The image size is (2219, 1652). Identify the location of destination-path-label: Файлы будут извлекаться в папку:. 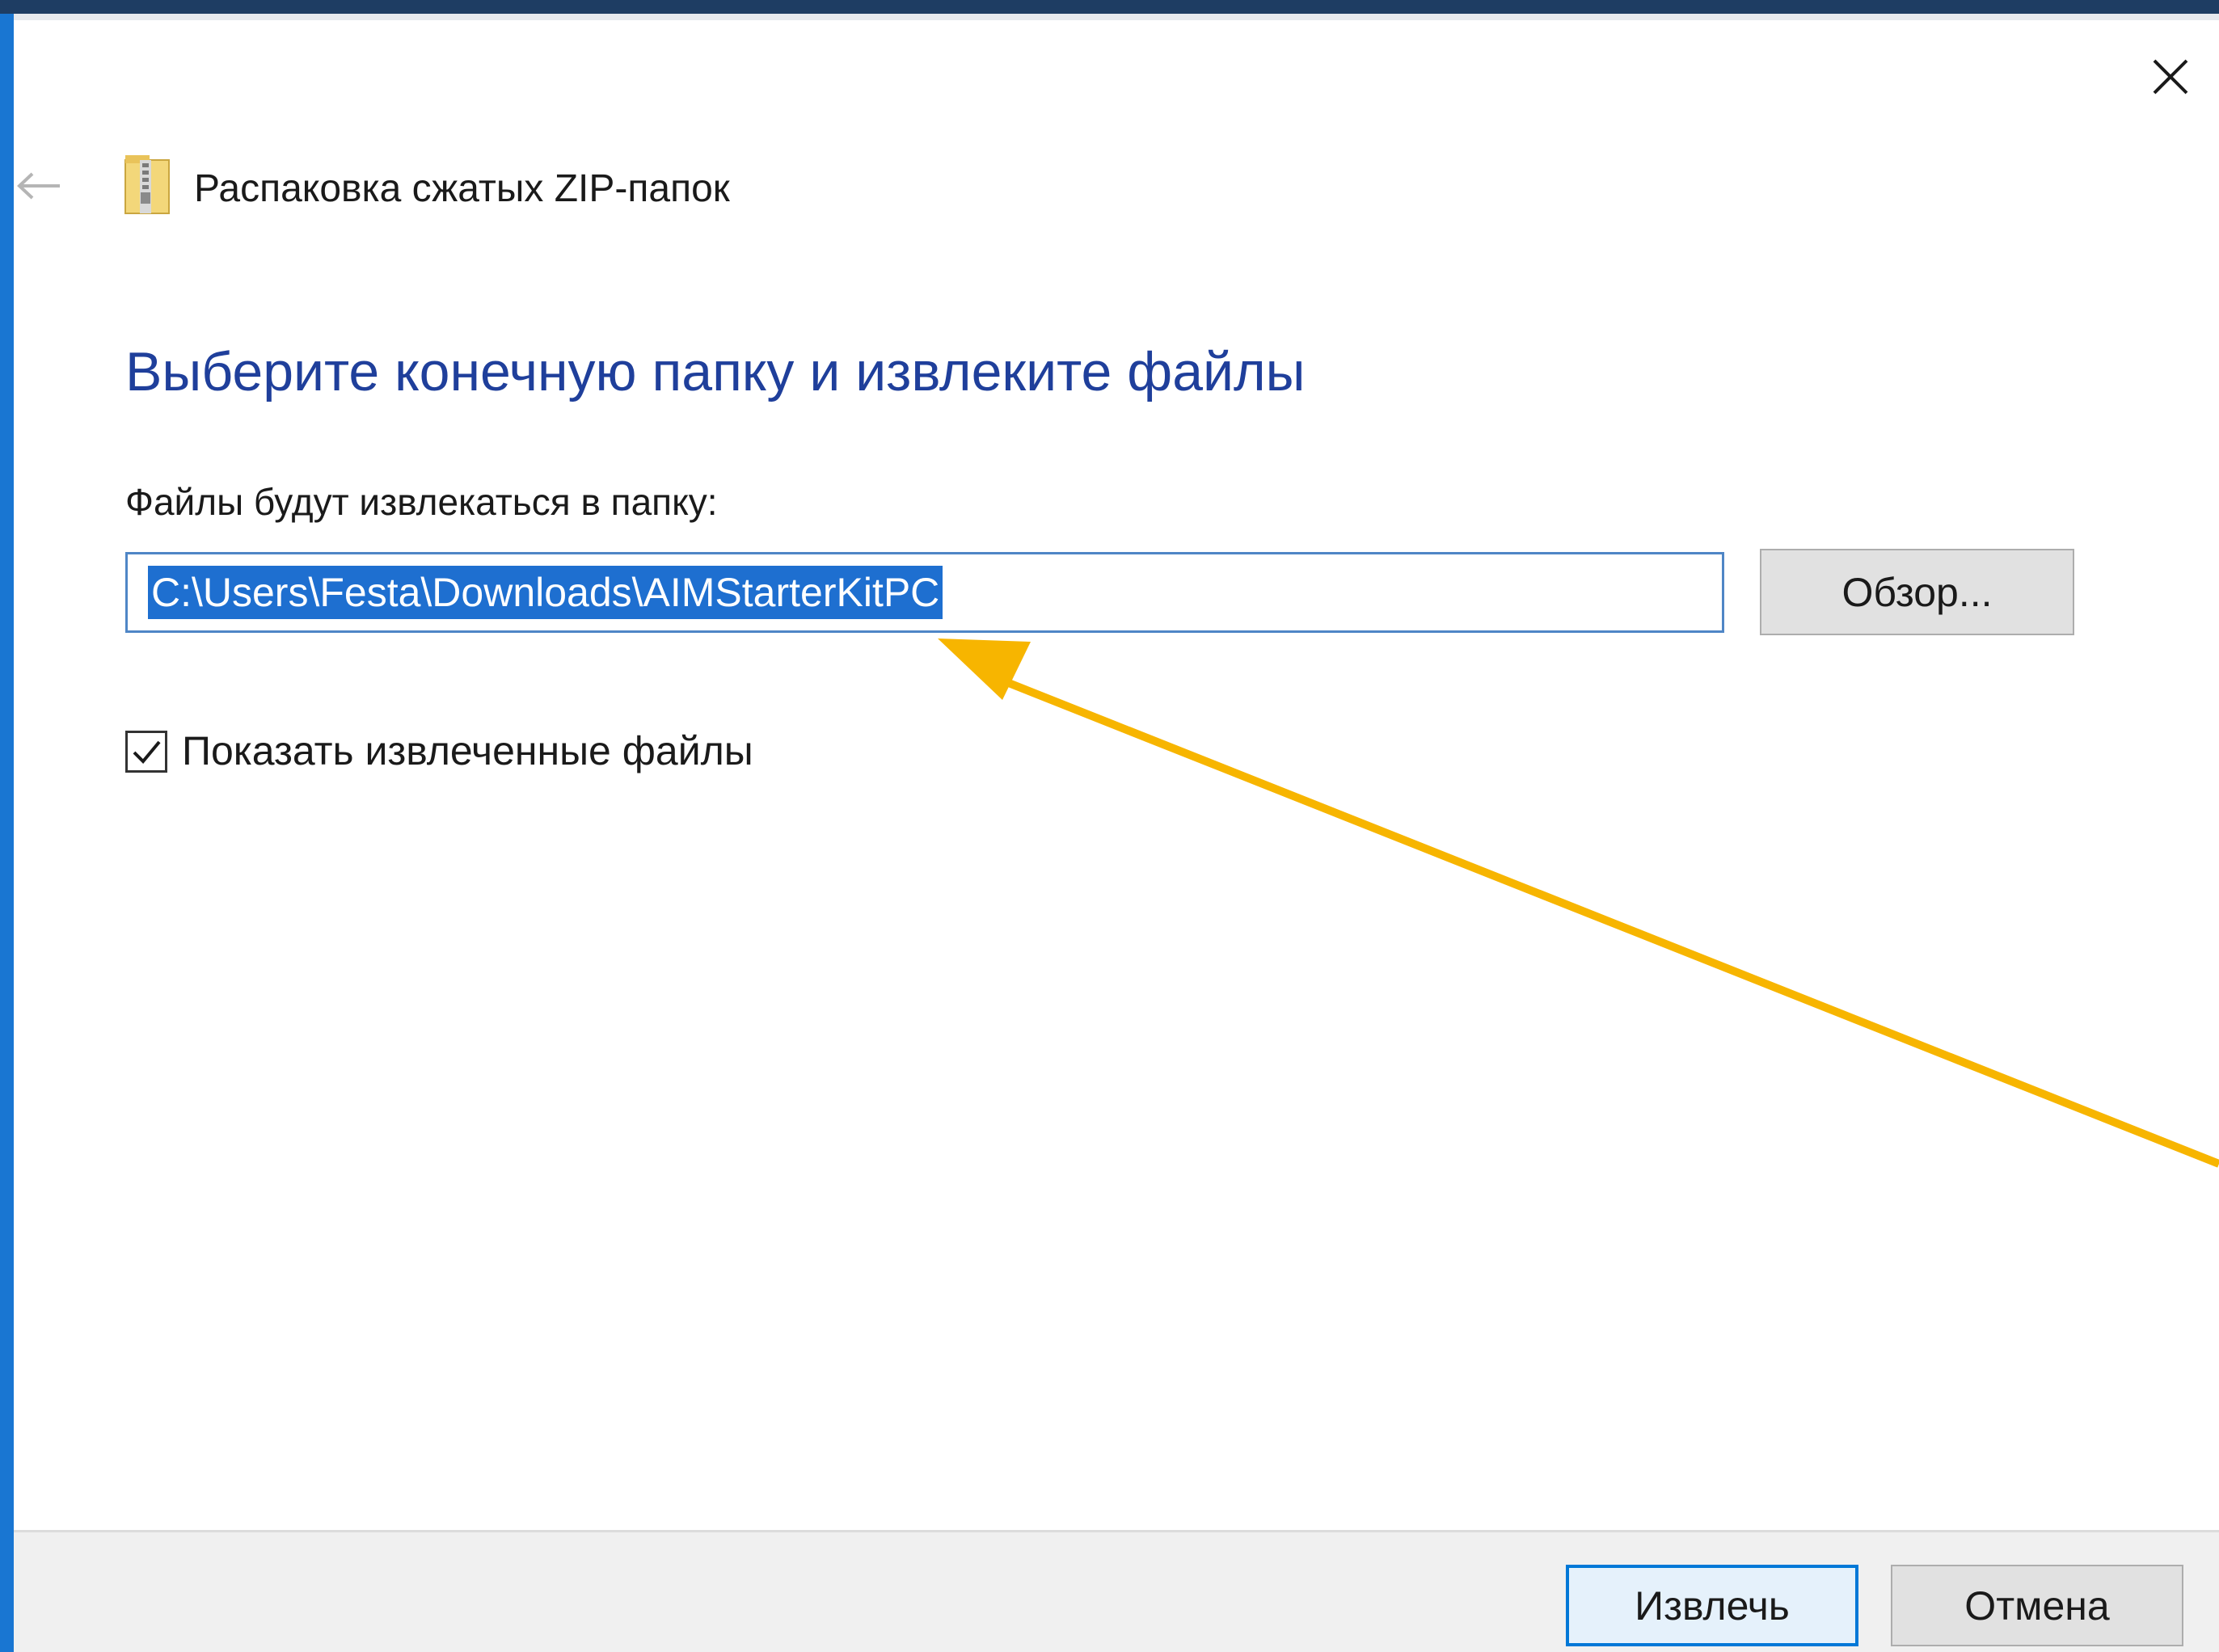
(421, 502).